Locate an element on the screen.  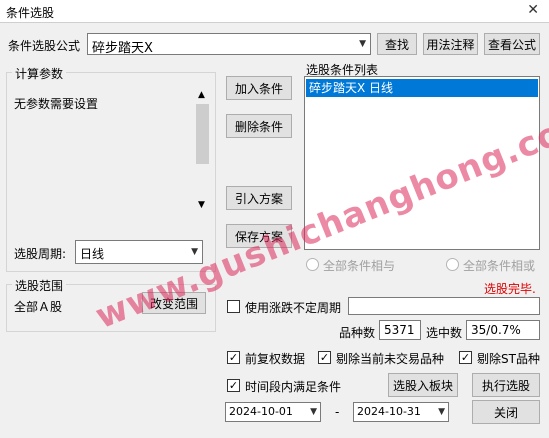
status-text: 选股完毕. is located at coordinates (510, 289).